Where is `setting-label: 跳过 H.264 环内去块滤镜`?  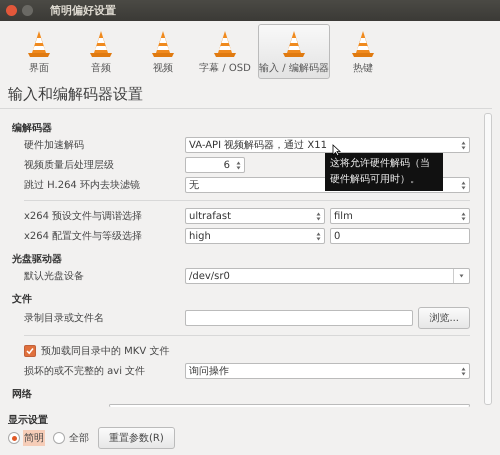
setting-label: 跳过 H.264 环内去块滤镜 is located at coordinates (82, 185).